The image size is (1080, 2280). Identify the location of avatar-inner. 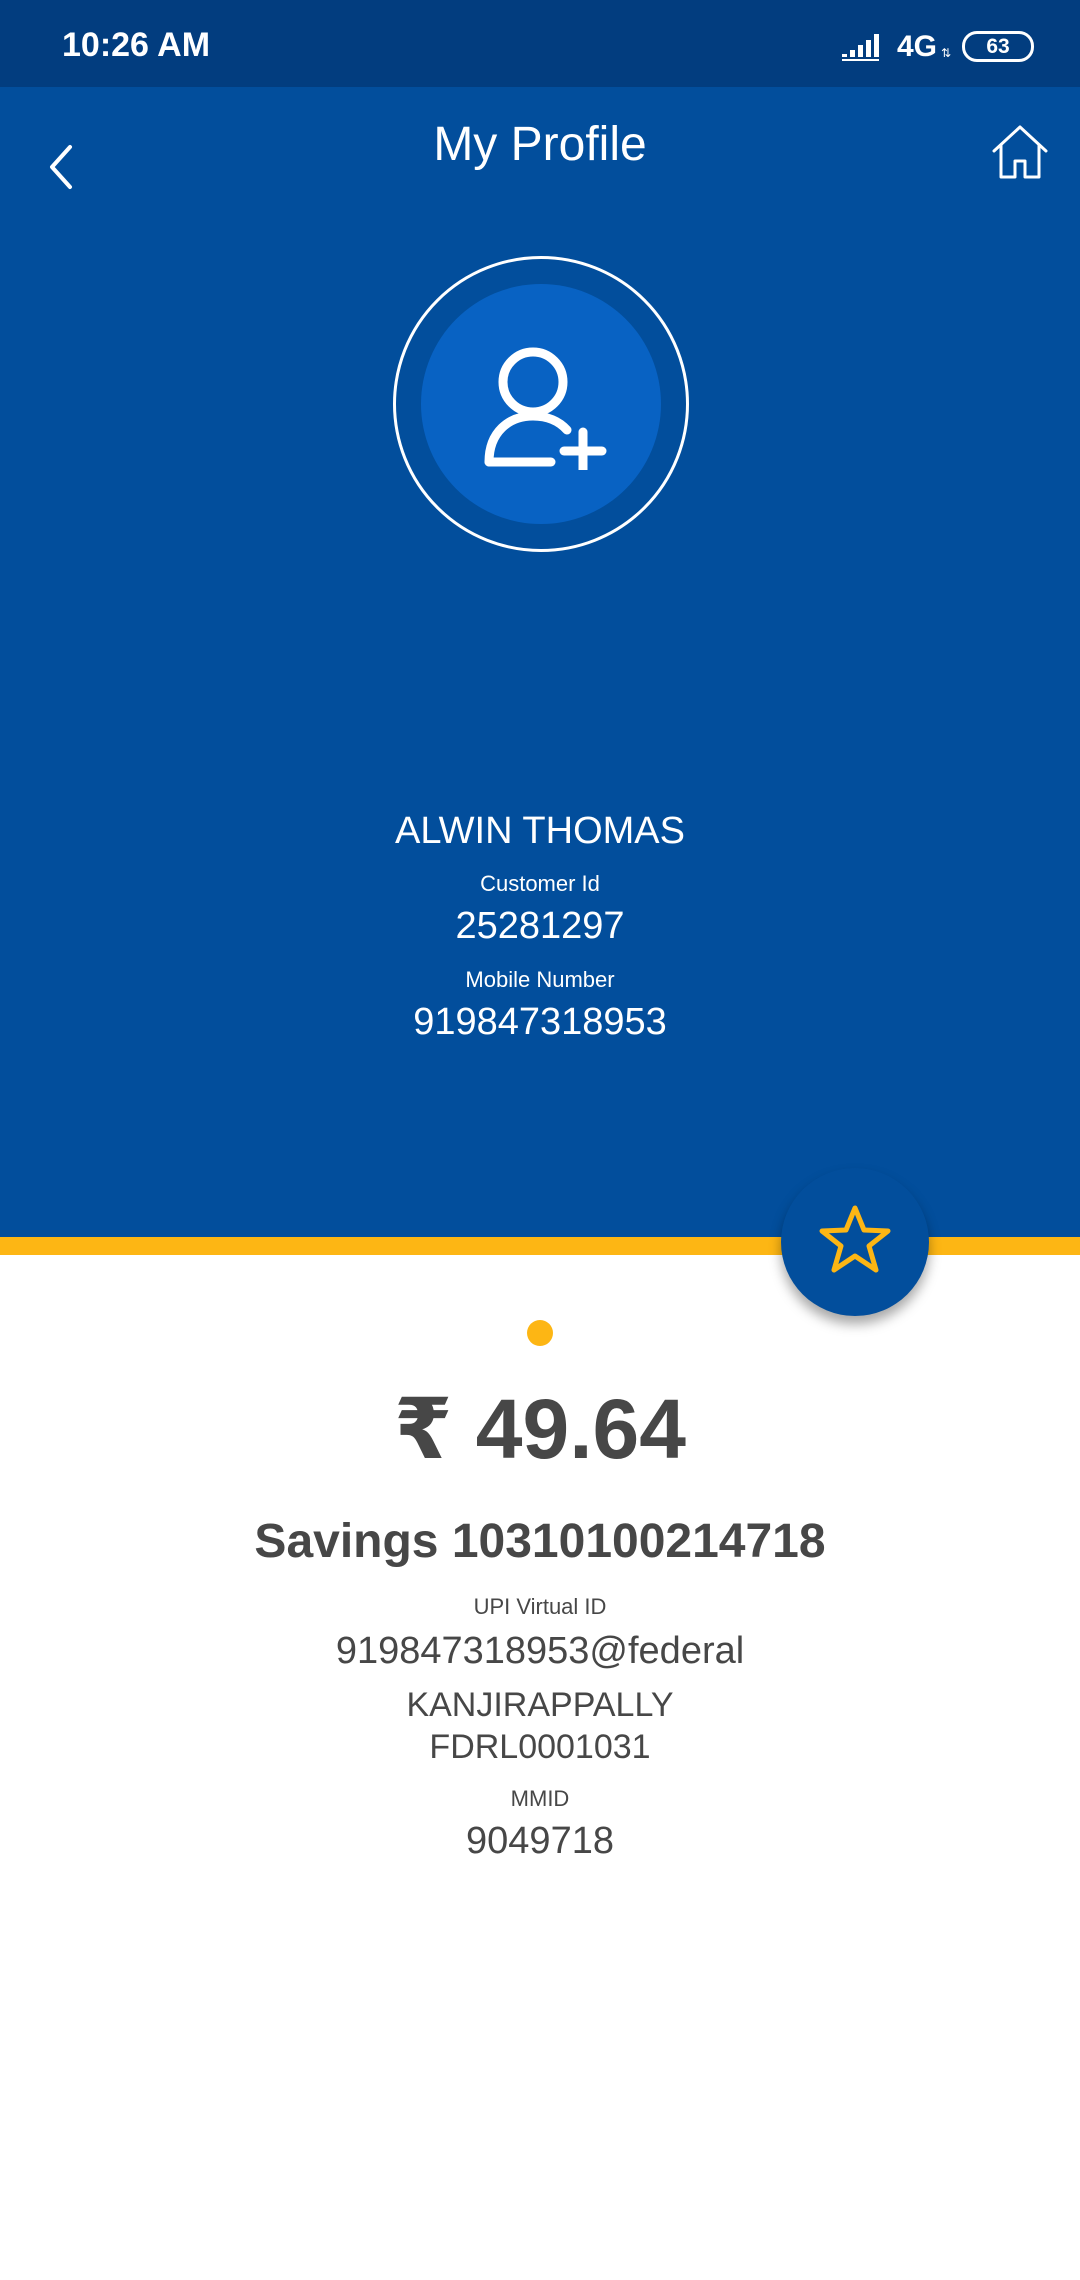
(541, 404).